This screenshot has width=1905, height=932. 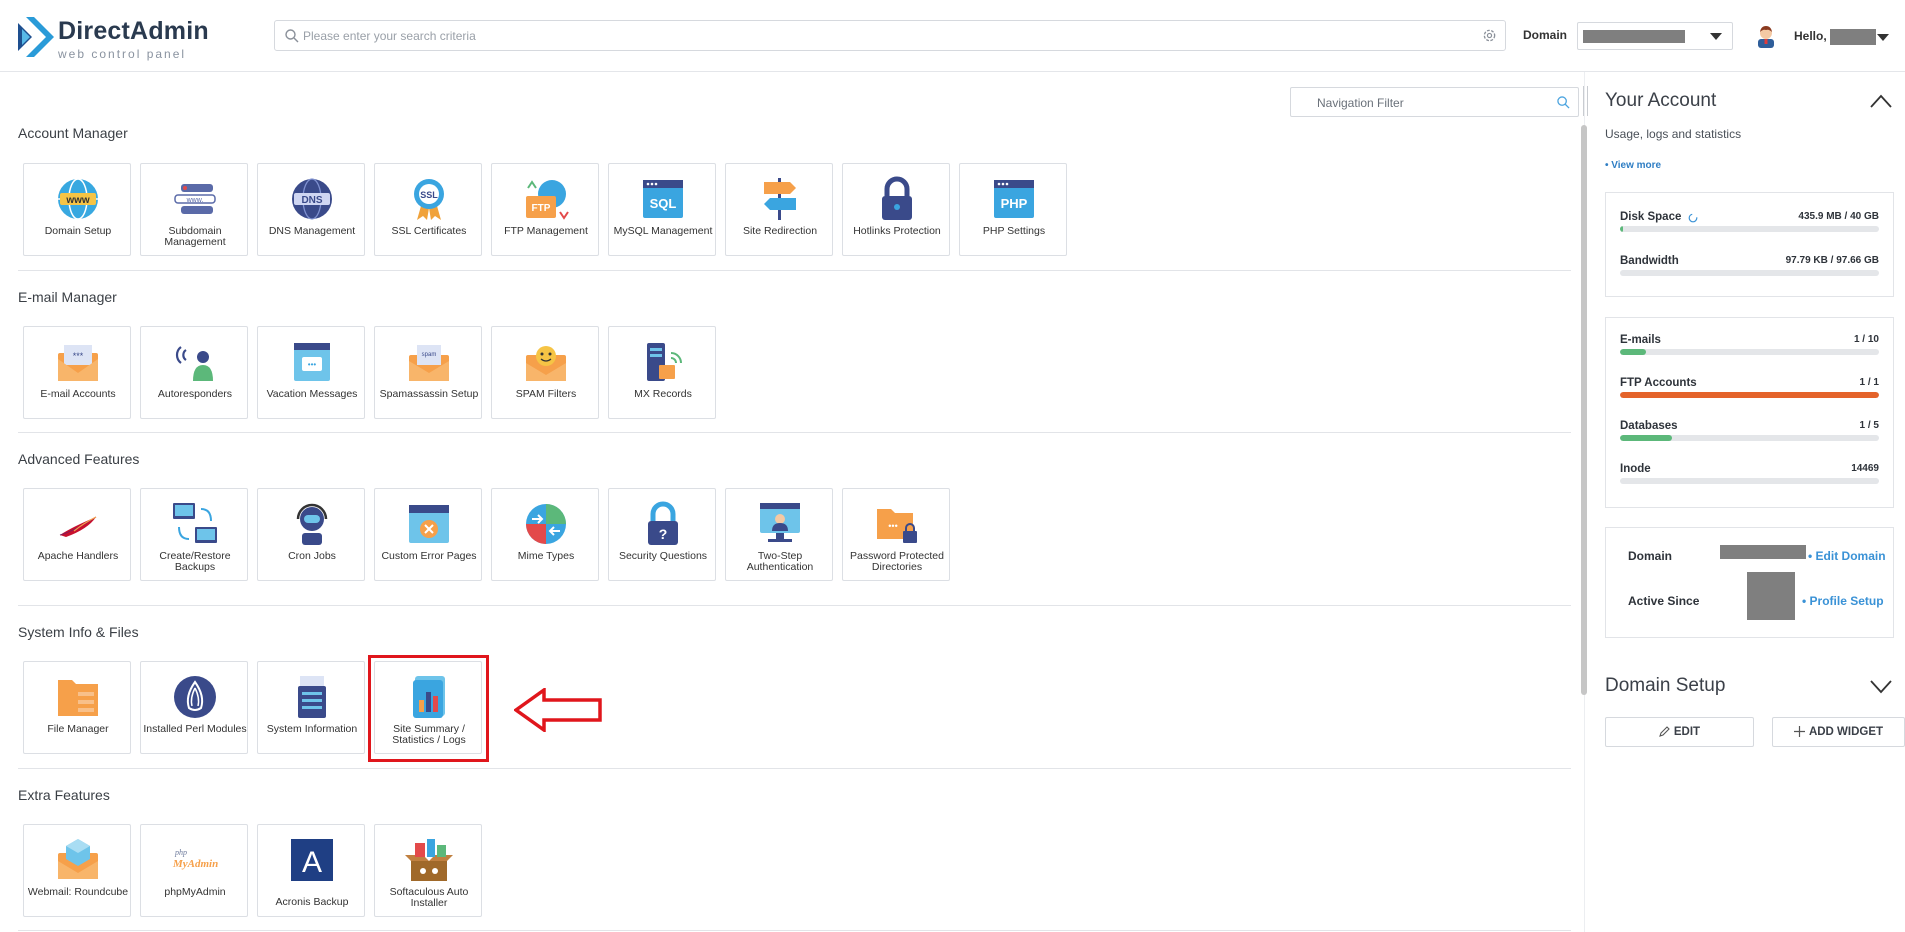 What do you see at coordinates (1749, 226) in the screenshot?
I see `stat-disk-space: Disk Space 435.9 MB / 40 GB` at bounding box center [1749, 226].